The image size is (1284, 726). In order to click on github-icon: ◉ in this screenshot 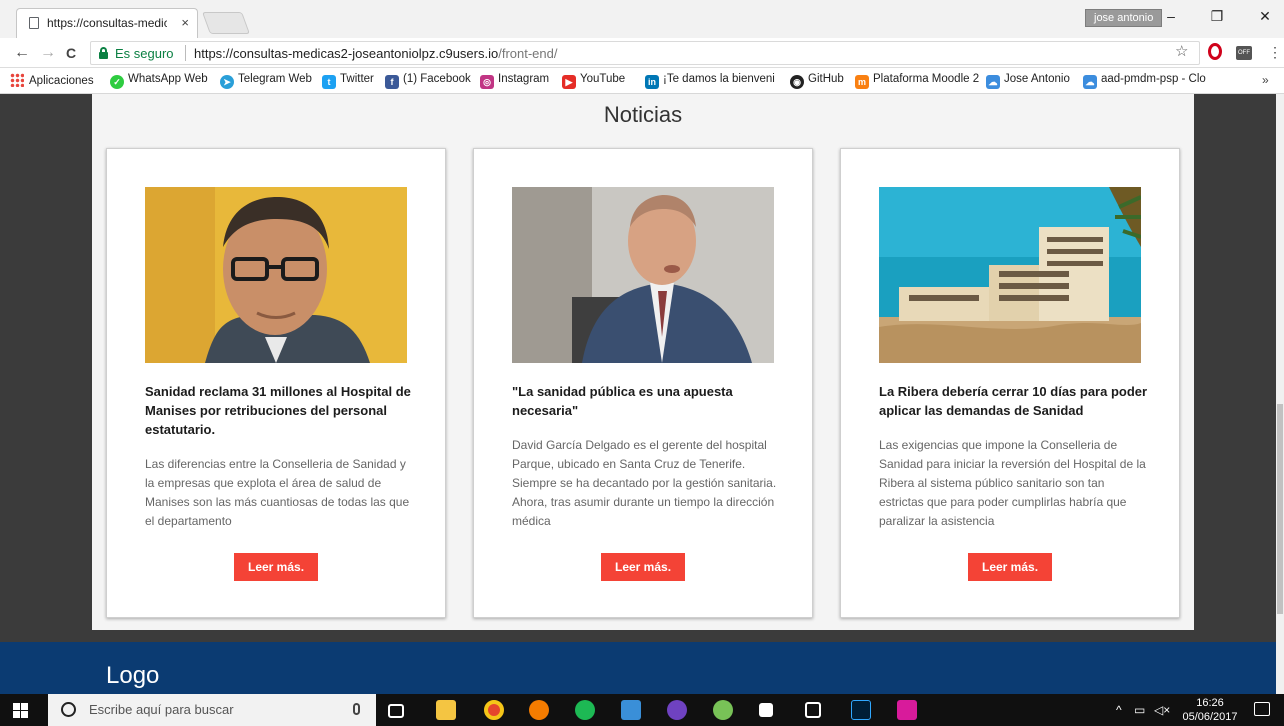, I will do `click(797, 82)`.